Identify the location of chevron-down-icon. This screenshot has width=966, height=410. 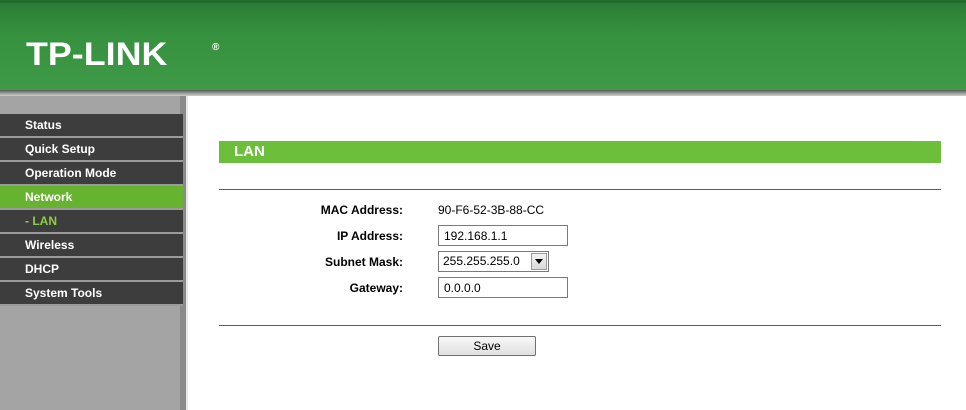
(539, 261).